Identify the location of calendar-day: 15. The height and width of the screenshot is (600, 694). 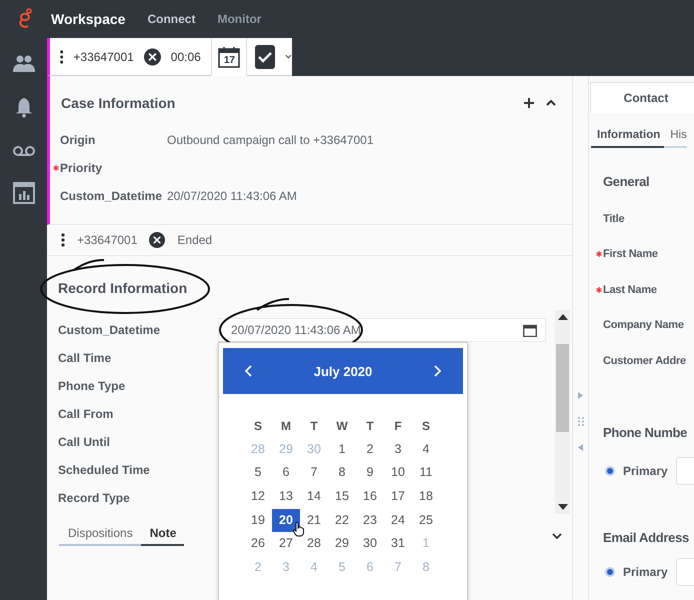
(342, 496).